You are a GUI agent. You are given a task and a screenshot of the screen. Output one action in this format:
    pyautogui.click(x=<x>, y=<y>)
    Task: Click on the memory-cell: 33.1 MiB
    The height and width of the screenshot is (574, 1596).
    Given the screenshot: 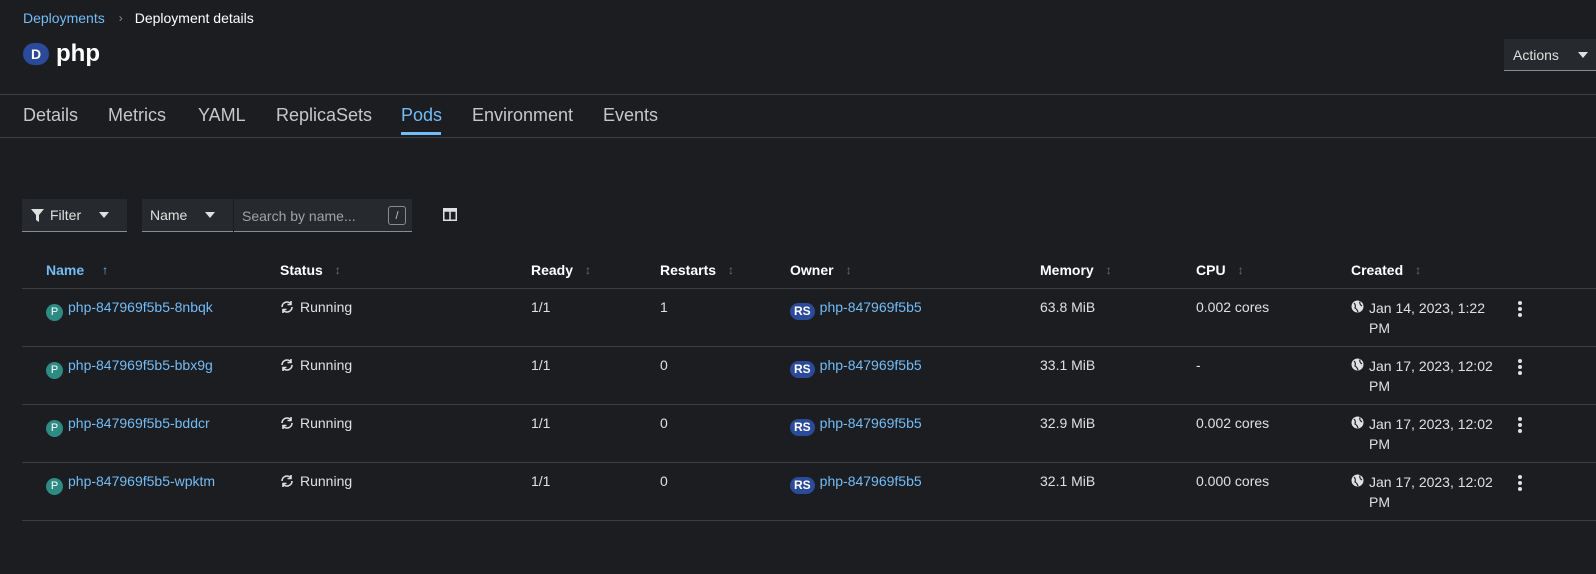 What is the action you would take?
    pyautogui.click(x=1068, y=365)
    